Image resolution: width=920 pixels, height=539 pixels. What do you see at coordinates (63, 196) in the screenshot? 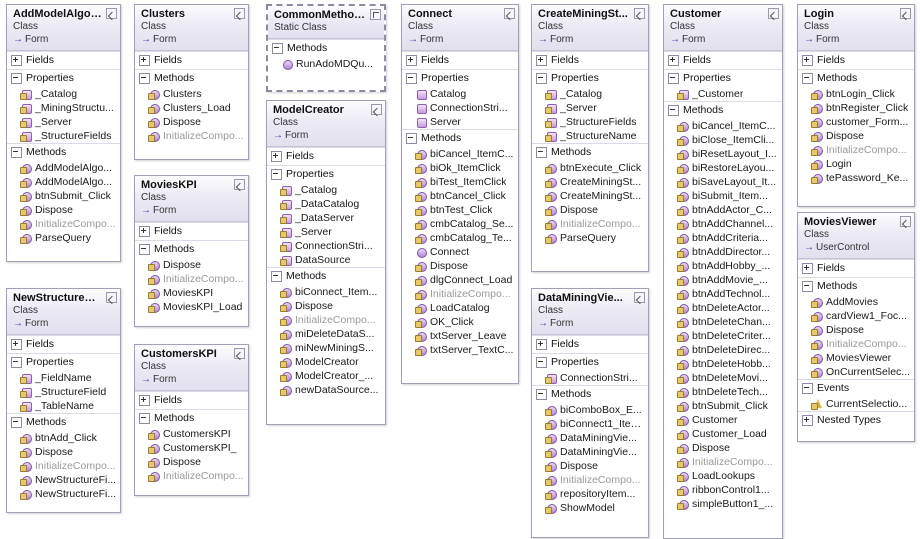
I see `member-row: btnSubmit_Click` at bounding box center [63, 196].